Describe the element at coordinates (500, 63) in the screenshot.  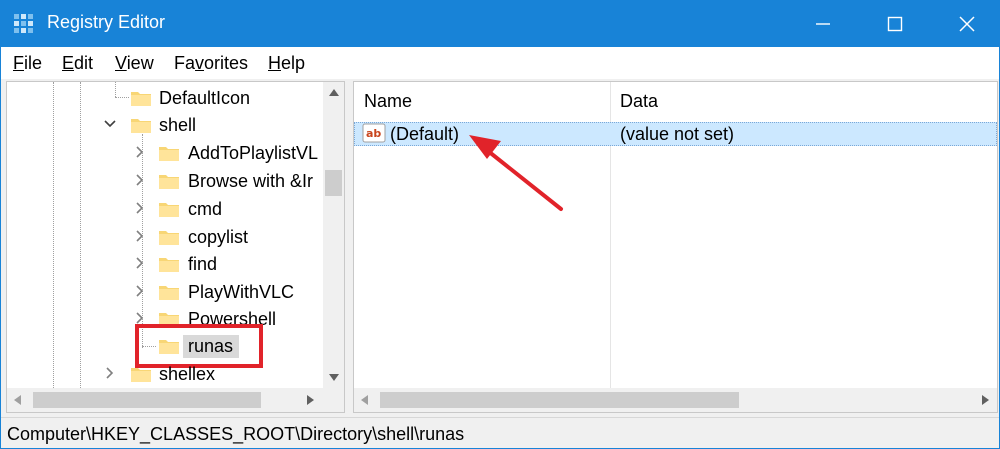
I see `menu-bar: File Edit View Favorites Help` at that location.